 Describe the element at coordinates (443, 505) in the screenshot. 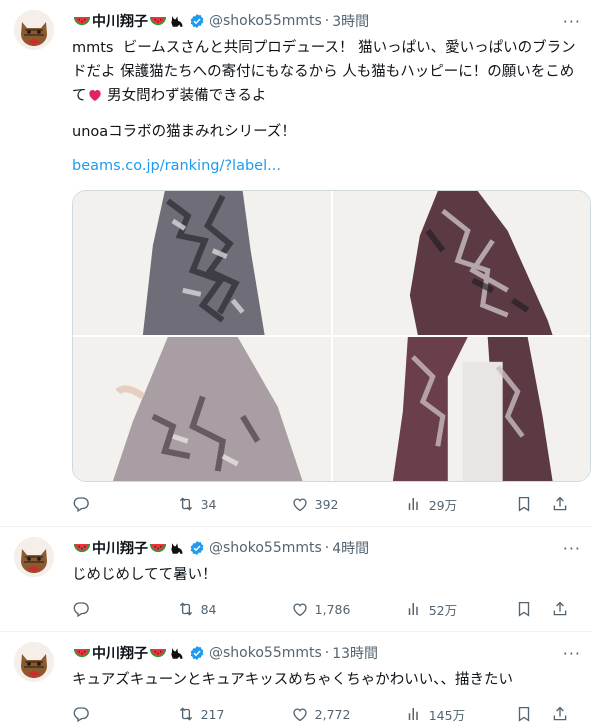

I see `view-count: 29万` at that location.